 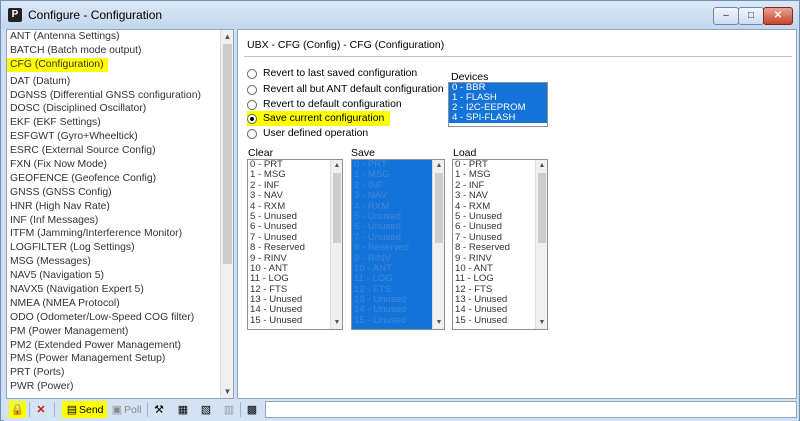 What do you see at coordinates (481, 320) in the screenshot?
I see `load-item: 15 - Unused` at bounding box center [481, 320].